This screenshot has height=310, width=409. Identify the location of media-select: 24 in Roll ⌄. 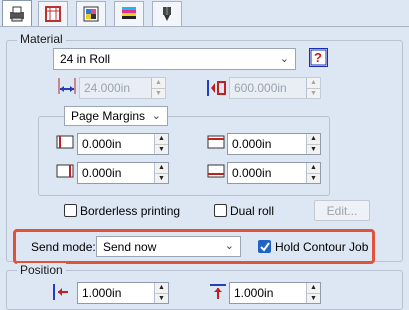
(174, 59).